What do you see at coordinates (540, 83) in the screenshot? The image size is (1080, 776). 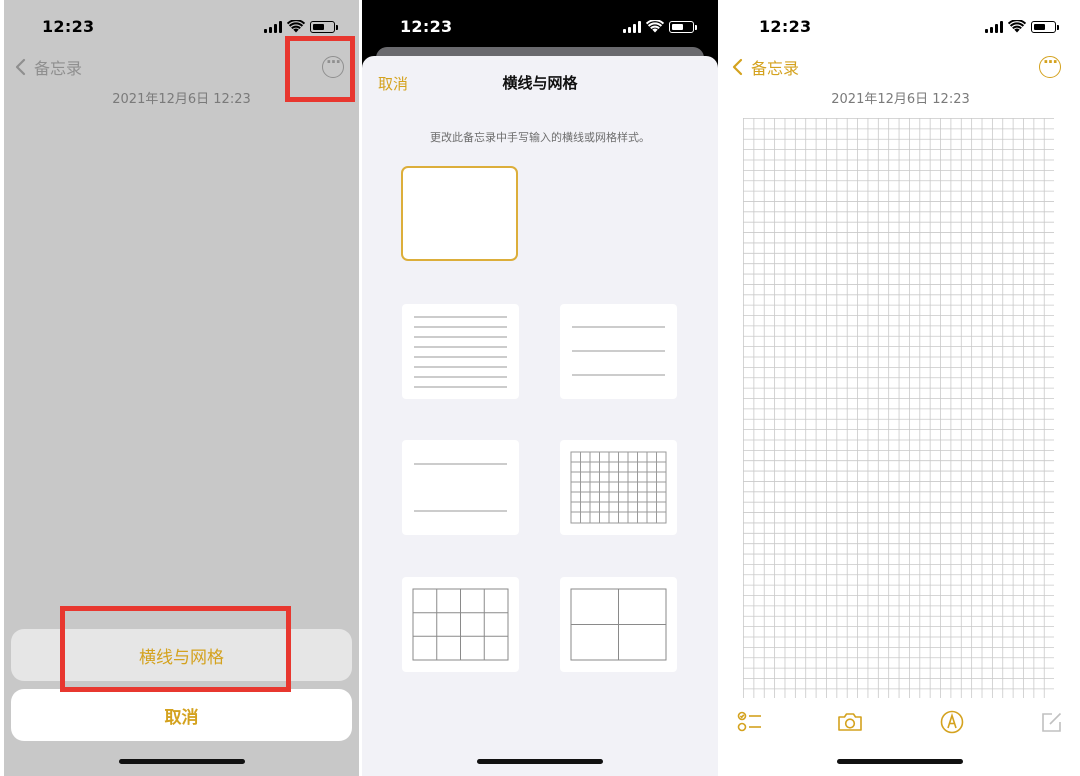 I see `sheet-title: 横线与网格` at bounding box center [540, 83].